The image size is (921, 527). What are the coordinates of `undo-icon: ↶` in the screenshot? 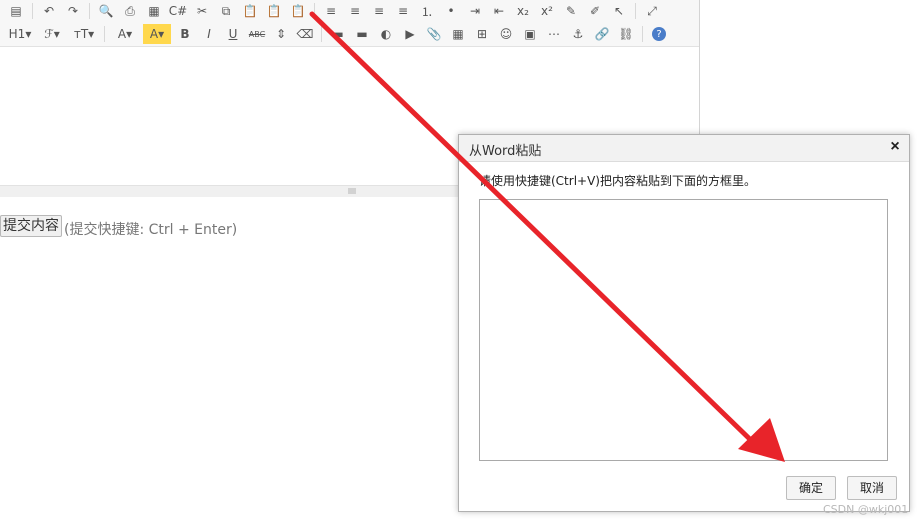 It's located at (49, 11).